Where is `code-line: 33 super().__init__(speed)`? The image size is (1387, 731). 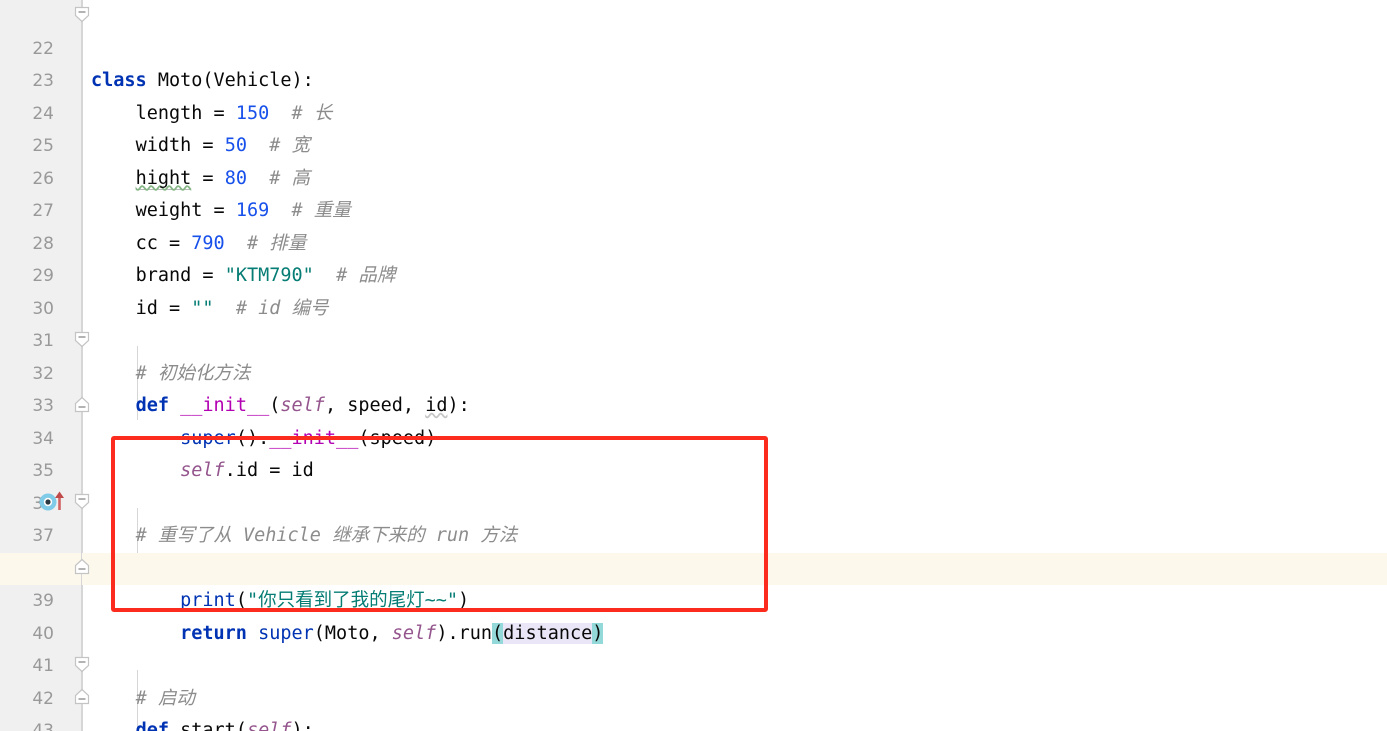
code-line: 33 super().__init__(speed) is located at coordinates (693, 403).